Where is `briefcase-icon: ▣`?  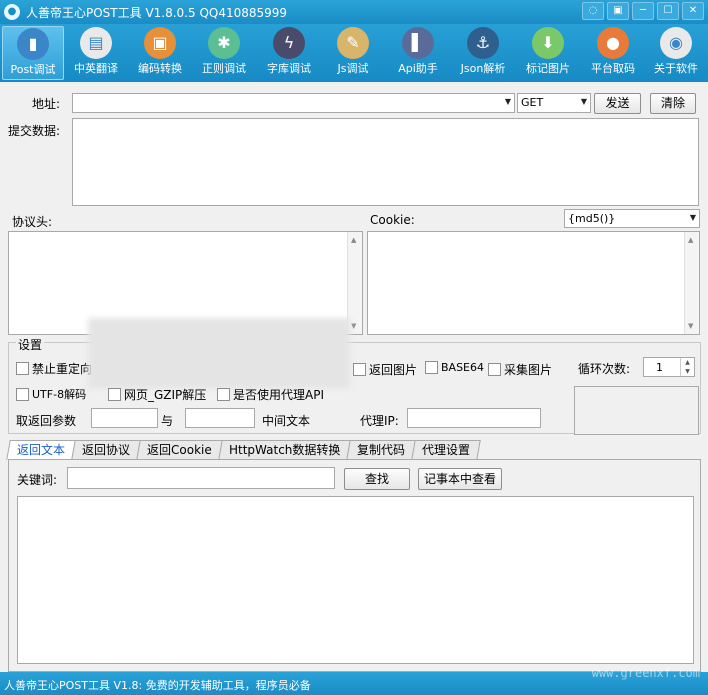
briefcase-icon: ▣ is located at coordinates (160, 43).